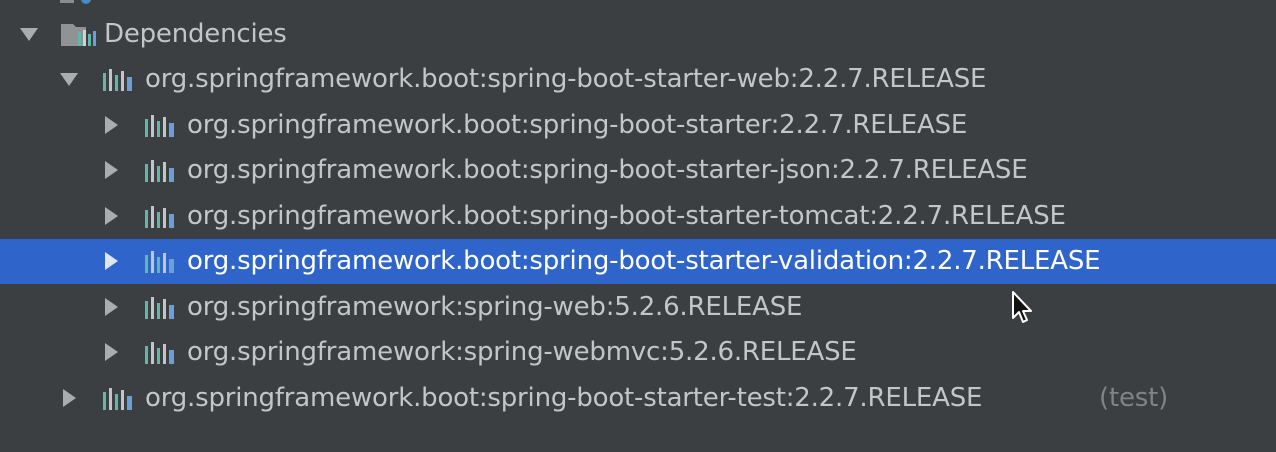 The height and width of the screenshot is (452, 1276). Describe the element at coordinates (195, 34) in the screenshot. I see `tree-label-dependencies: Dependencies` at that location.